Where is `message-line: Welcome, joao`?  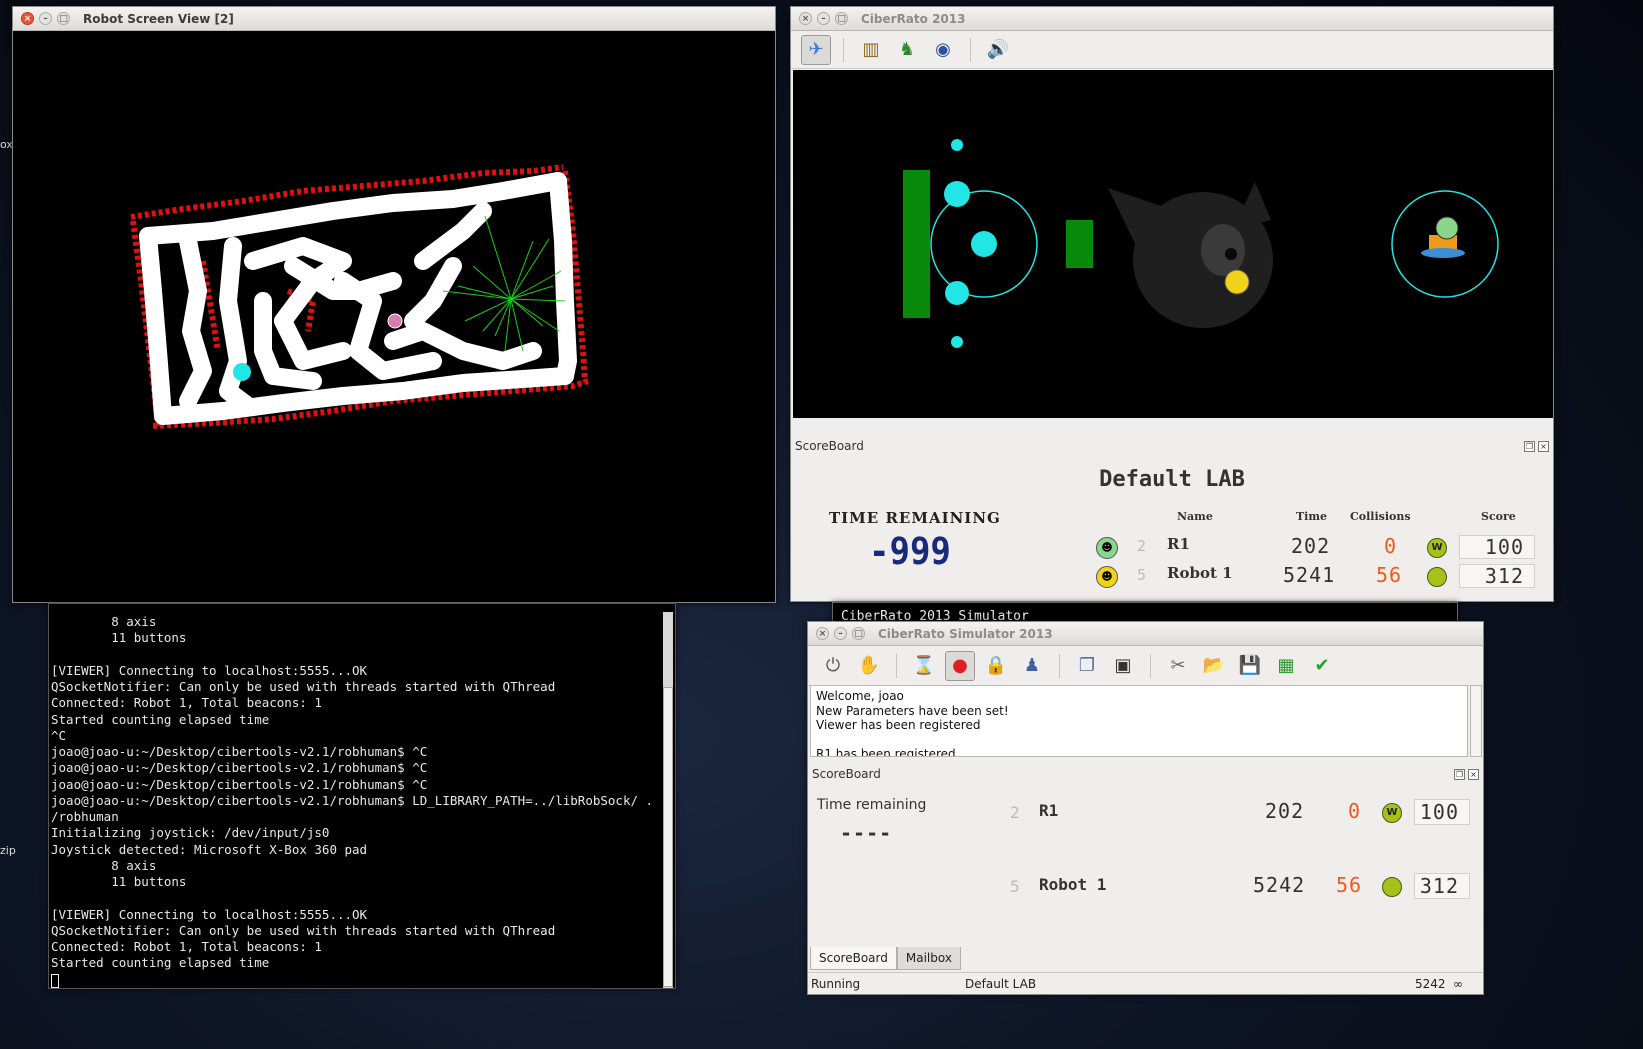
message-line: Welcome, joao is located at coordinates (860, 696).